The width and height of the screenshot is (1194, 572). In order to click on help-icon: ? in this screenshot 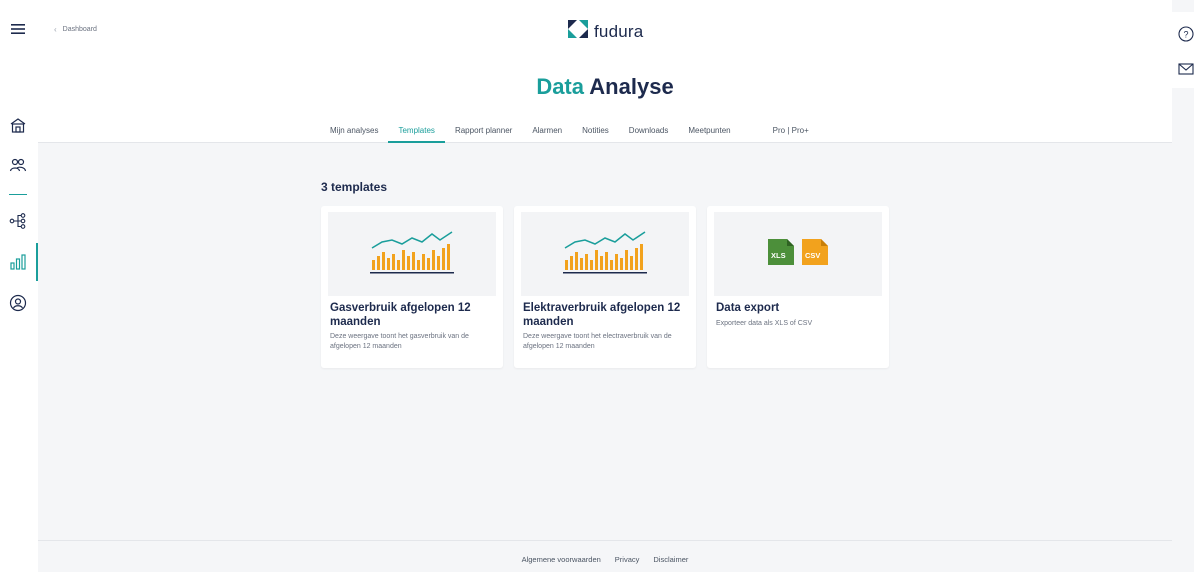, I will do `click(1186, 34)`.